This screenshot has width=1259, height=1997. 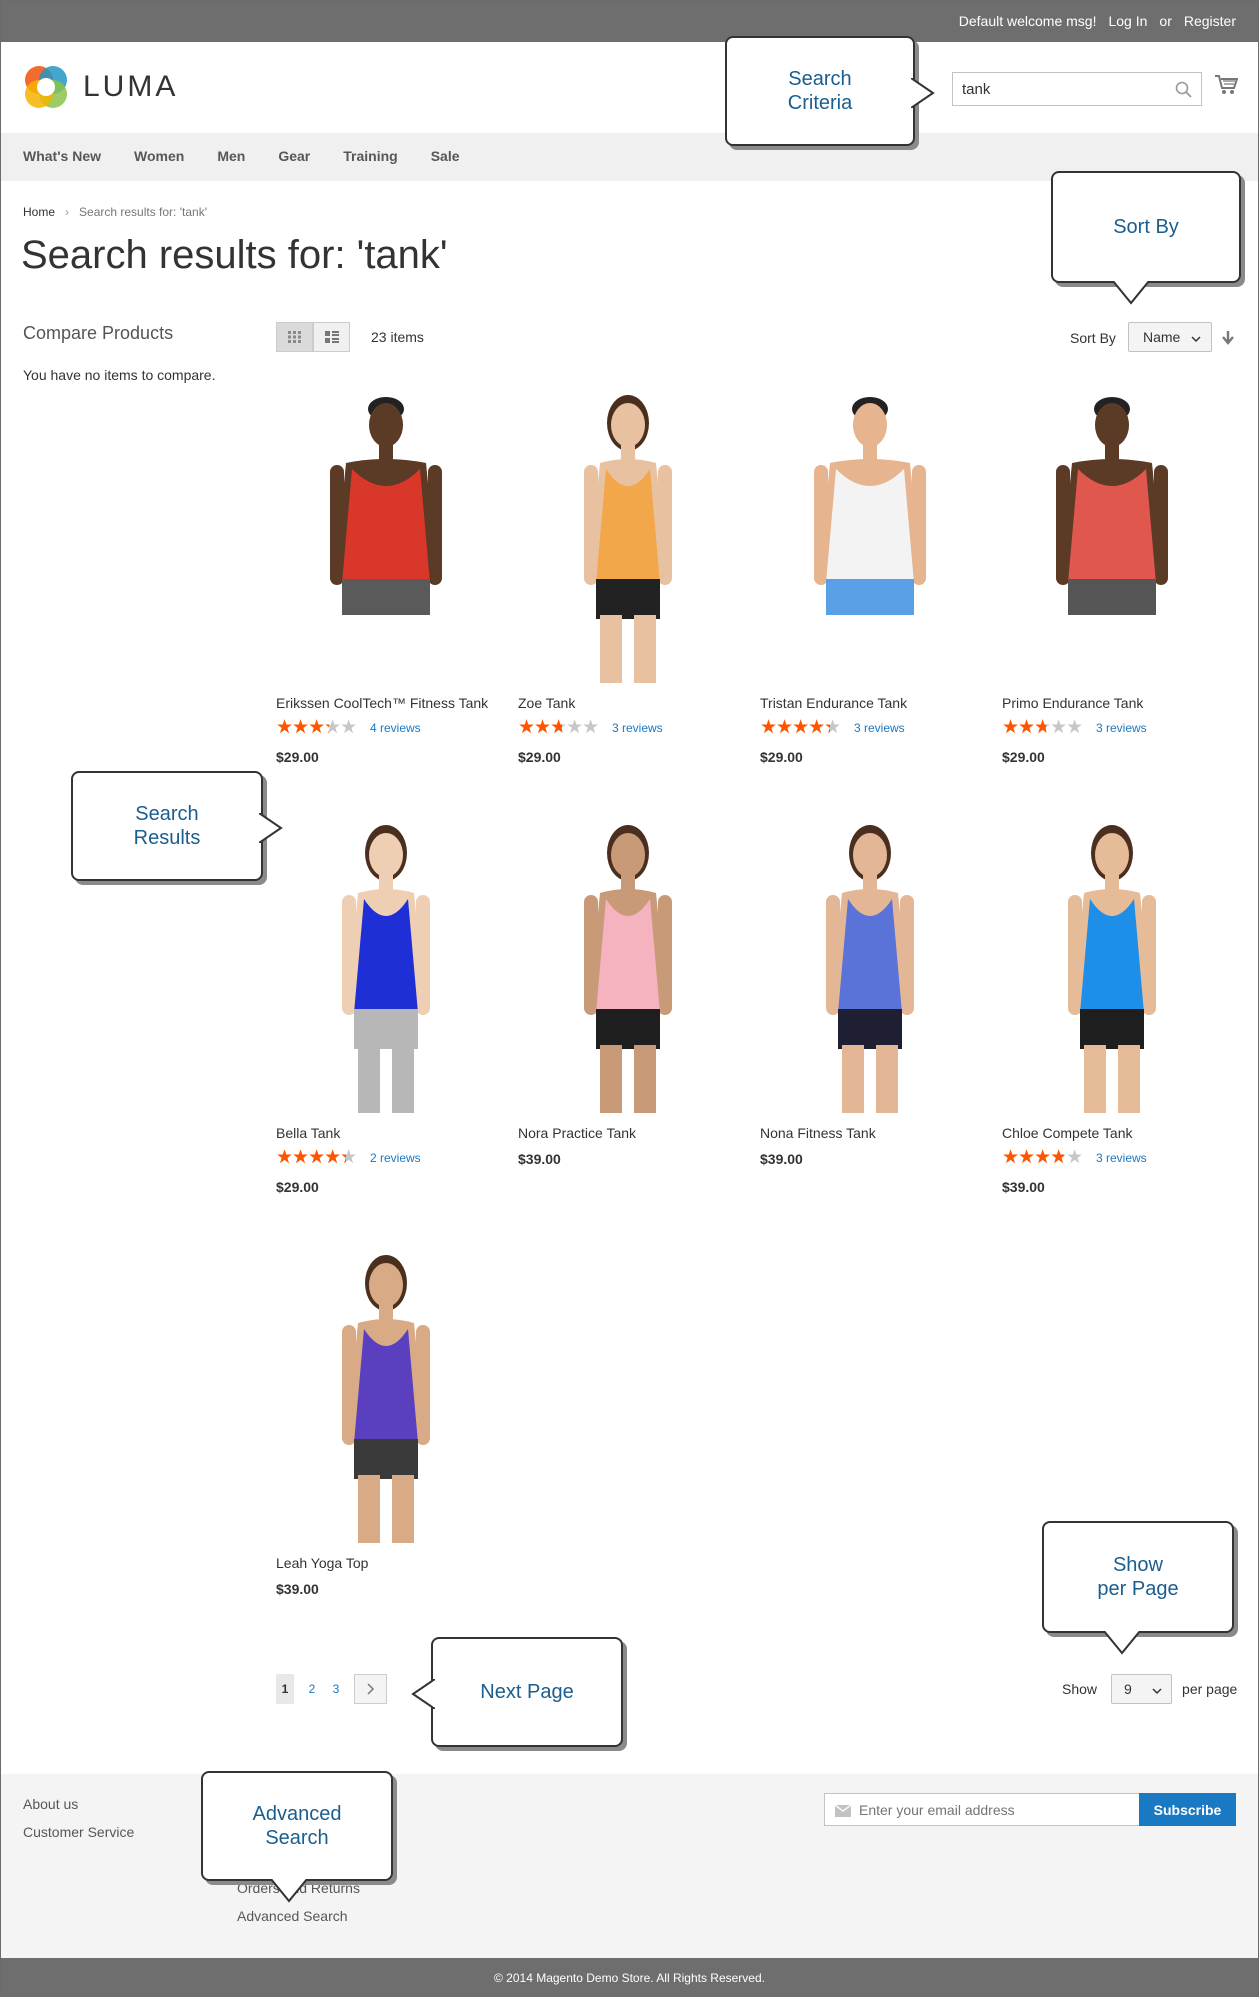 What do you see at coordinates (1210, 21) in the screenshot?
I see `register-link: Register` at bounding box center [1210, 21].